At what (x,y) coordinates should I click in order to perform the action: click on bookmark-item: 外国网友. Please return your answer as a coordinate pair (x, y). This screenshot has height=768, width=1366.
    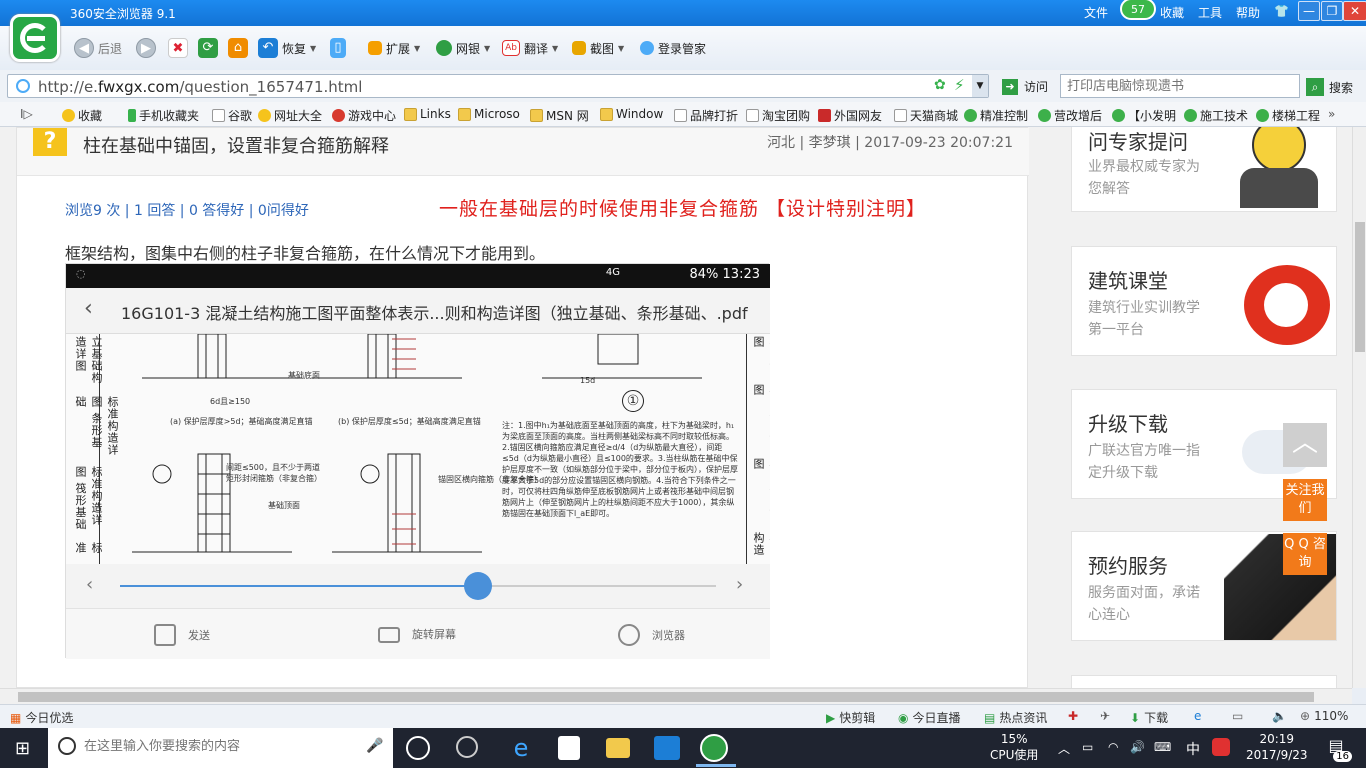
    Looking at the image, I should click on (858, 115).